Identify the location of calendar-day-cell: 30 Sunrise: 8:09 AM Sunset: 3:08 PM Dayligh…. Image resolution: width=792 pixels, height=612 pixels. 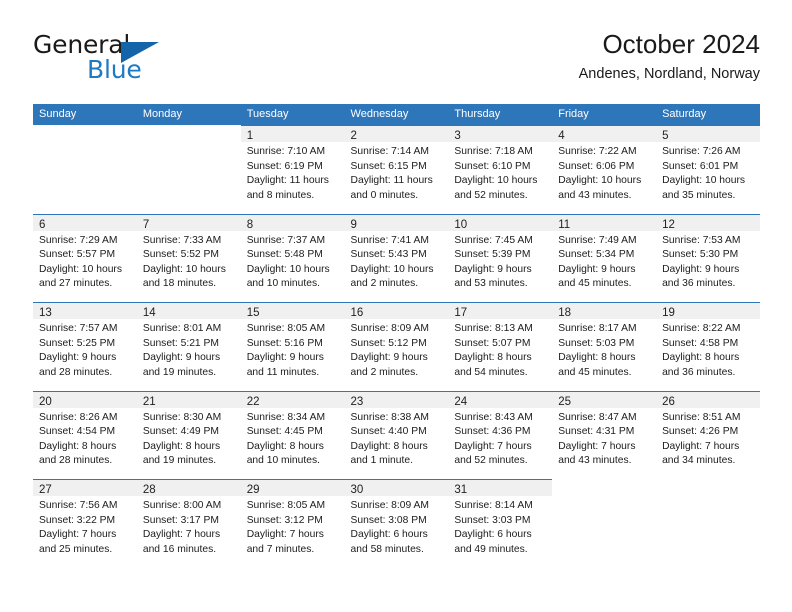
(396, 523).